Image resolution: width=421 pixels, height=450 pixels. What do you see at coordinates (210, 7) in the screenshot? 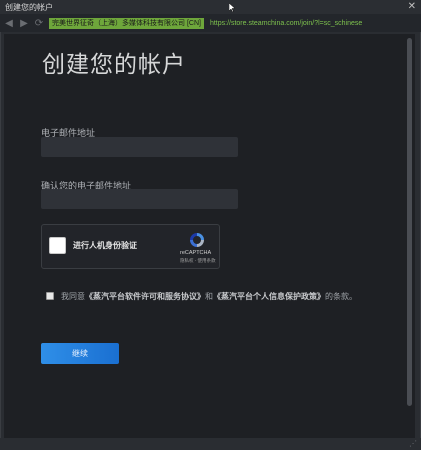
I see `title-bar: 创建您的帐户 ✕` at bounding box center [210, 7].